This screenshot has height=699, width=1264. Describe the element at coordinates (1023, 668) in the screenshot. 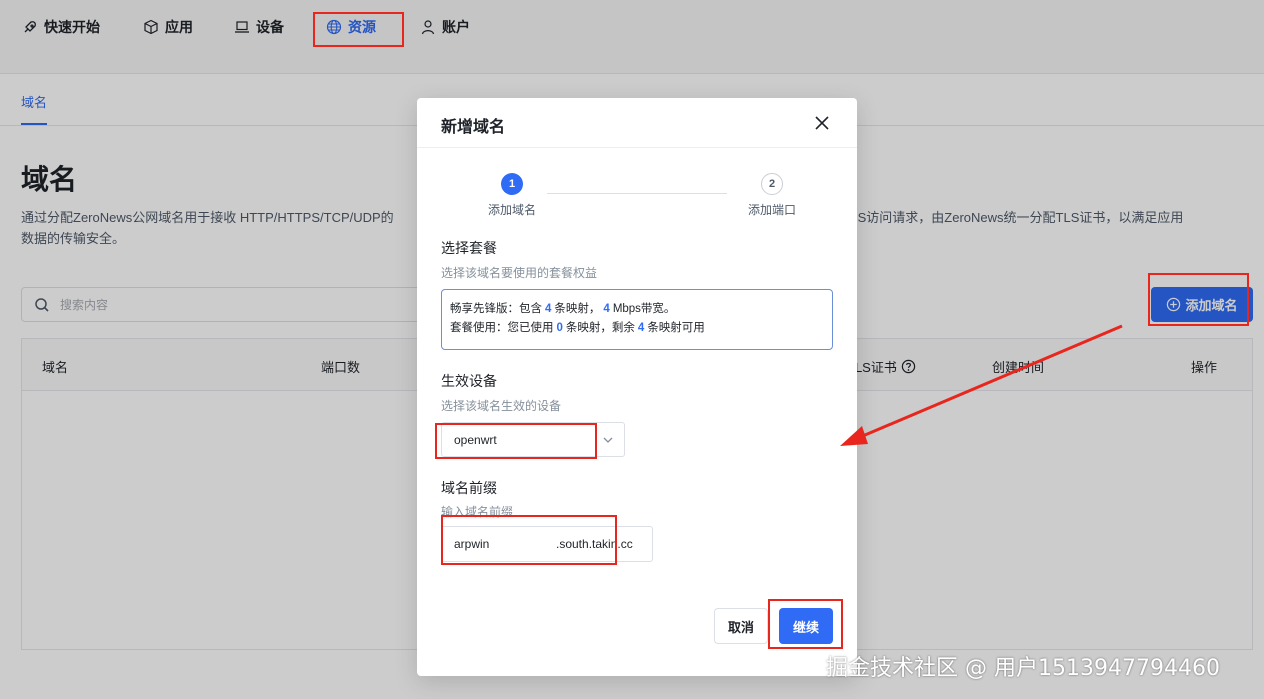

I see `watermark: 掘金技术社区 @ 用户1513947794460` at that location.